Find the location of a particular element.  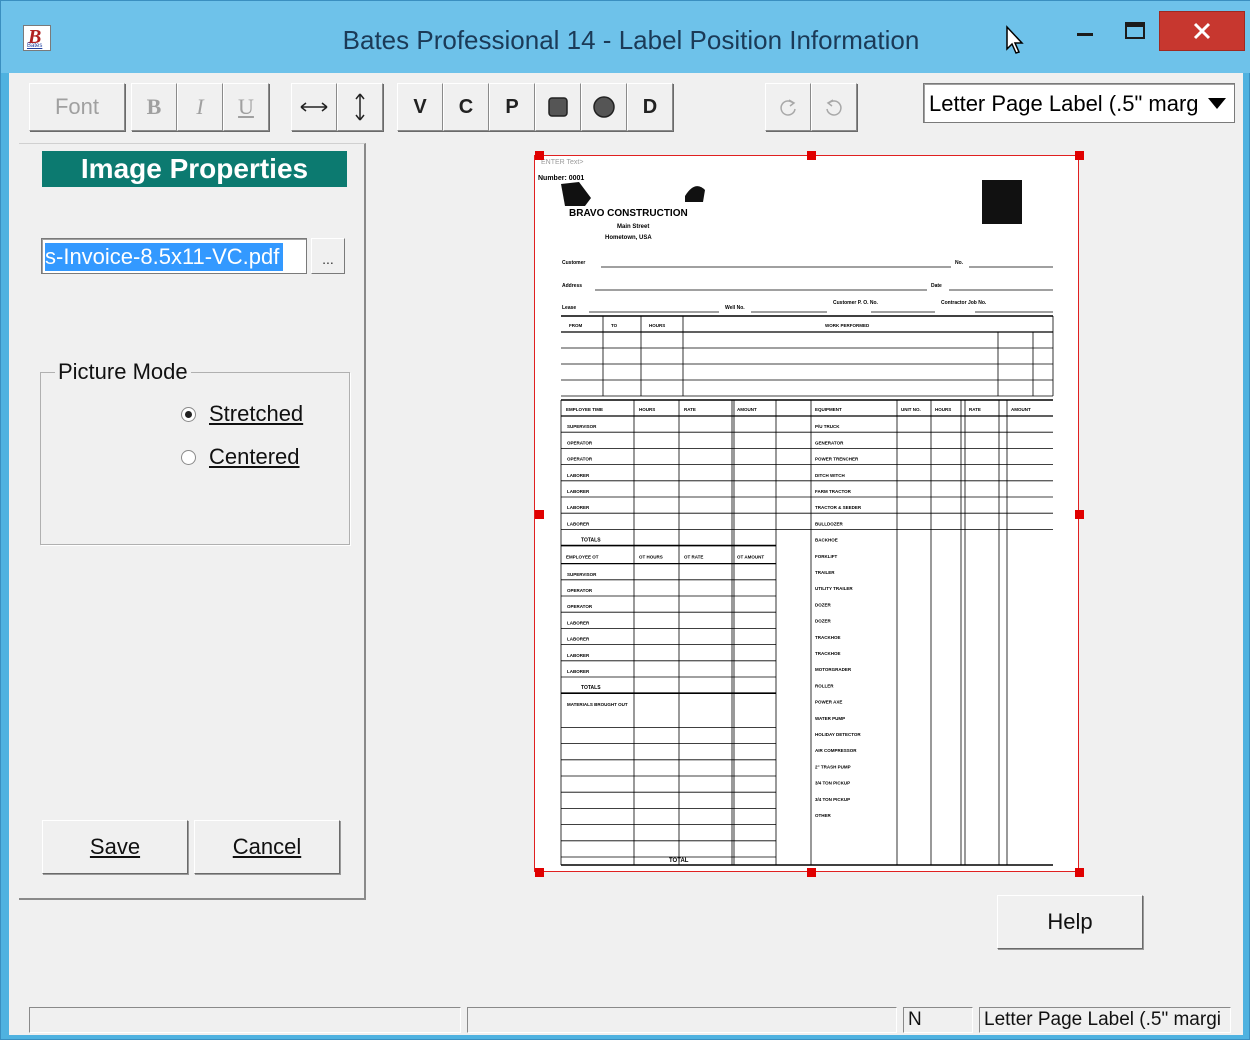

centered-option: Centered is located at coordinates (240, 457).